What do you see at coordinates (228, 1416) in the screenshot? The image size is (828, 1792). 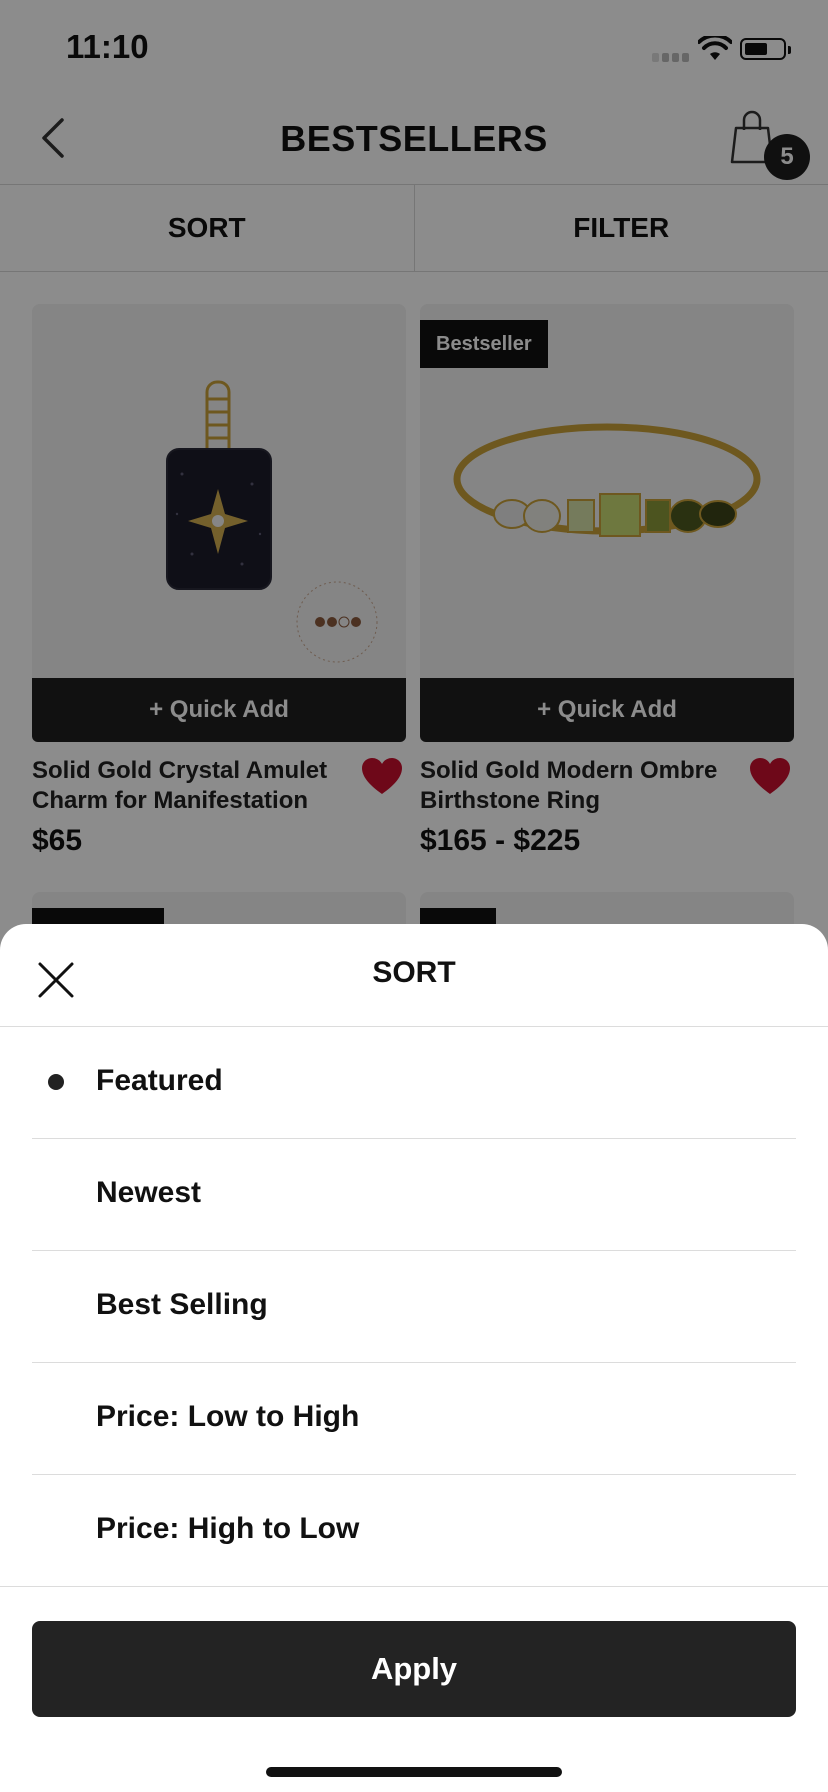 I see `sort-option-label: Price: Low to High` at bounding box center [228, 1416].